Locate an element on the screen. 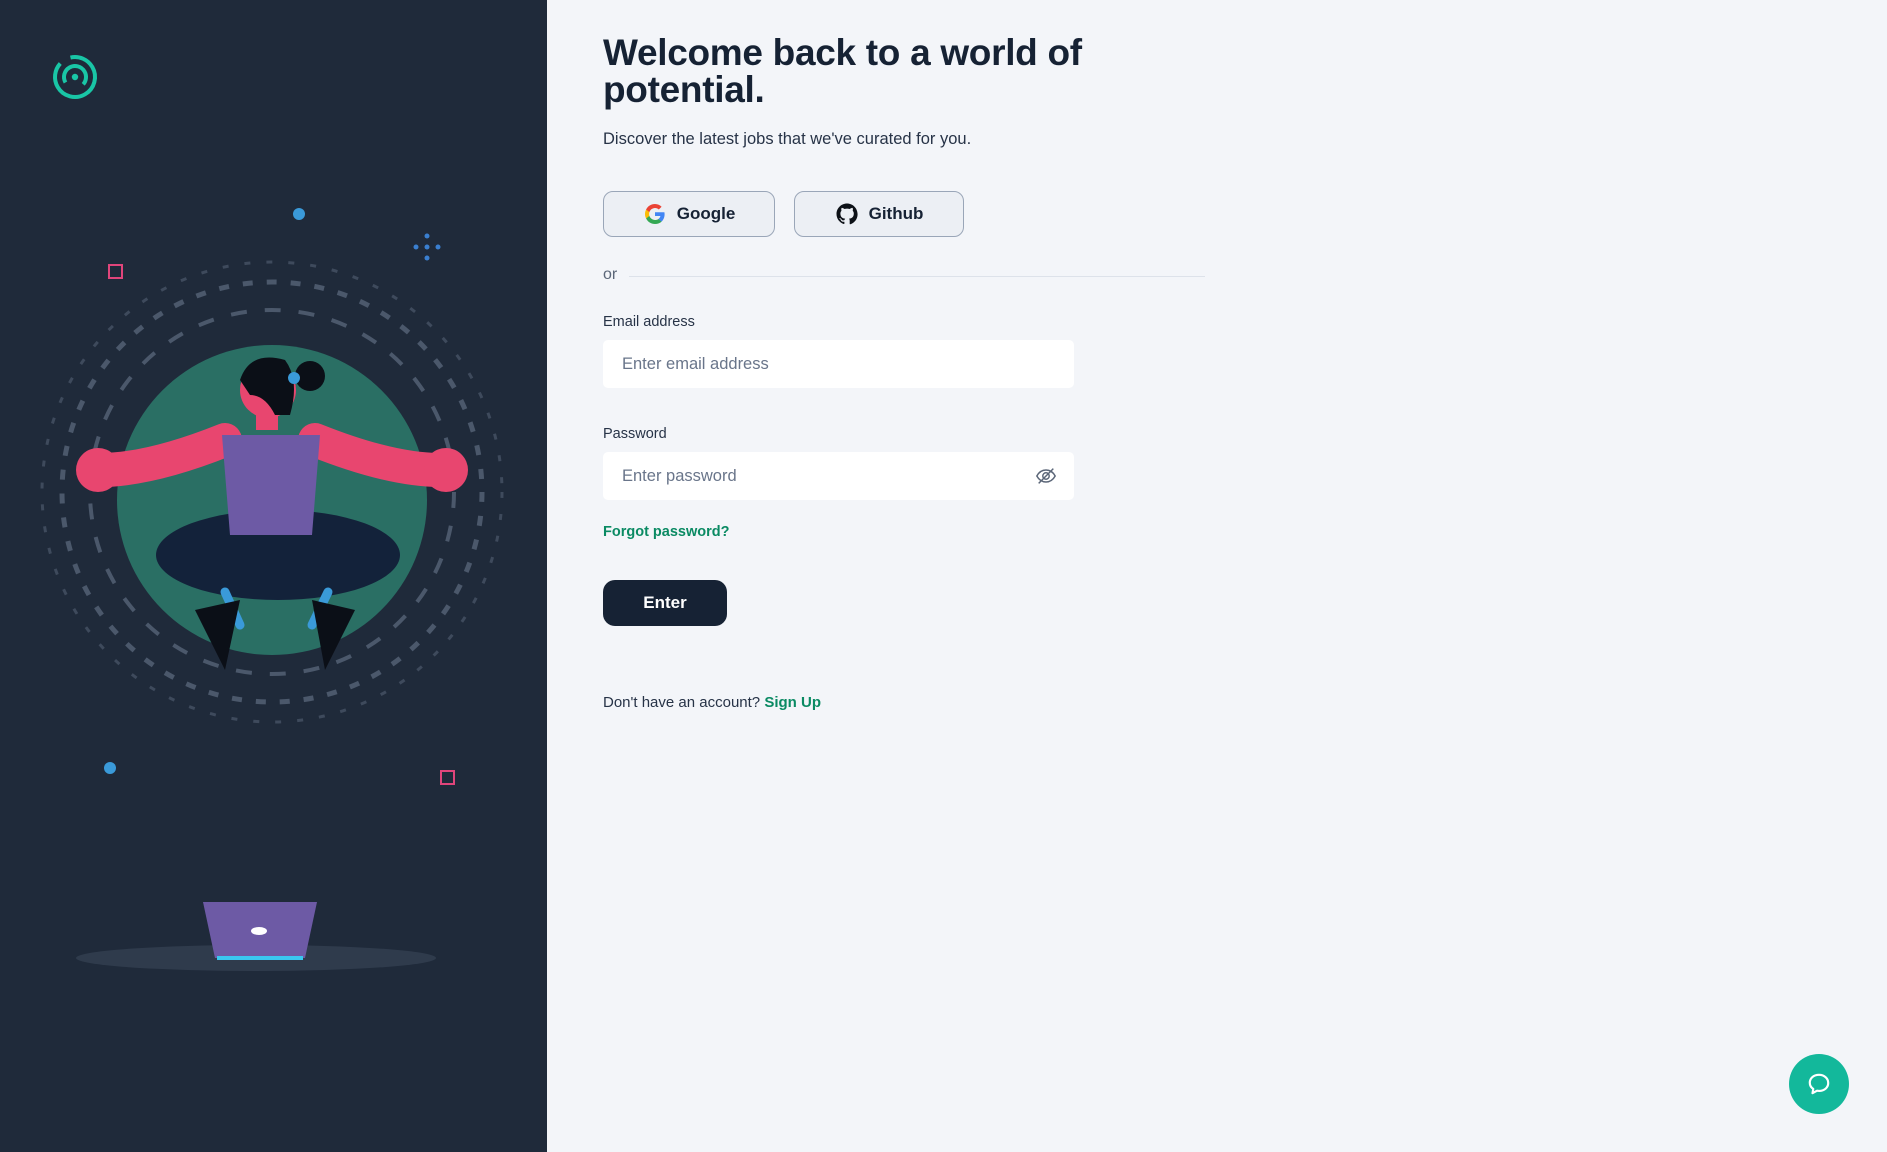 Image resolution: width=1887 pixels, height=1152 pixels. chat-button is located at coordinates (1819, 1084).